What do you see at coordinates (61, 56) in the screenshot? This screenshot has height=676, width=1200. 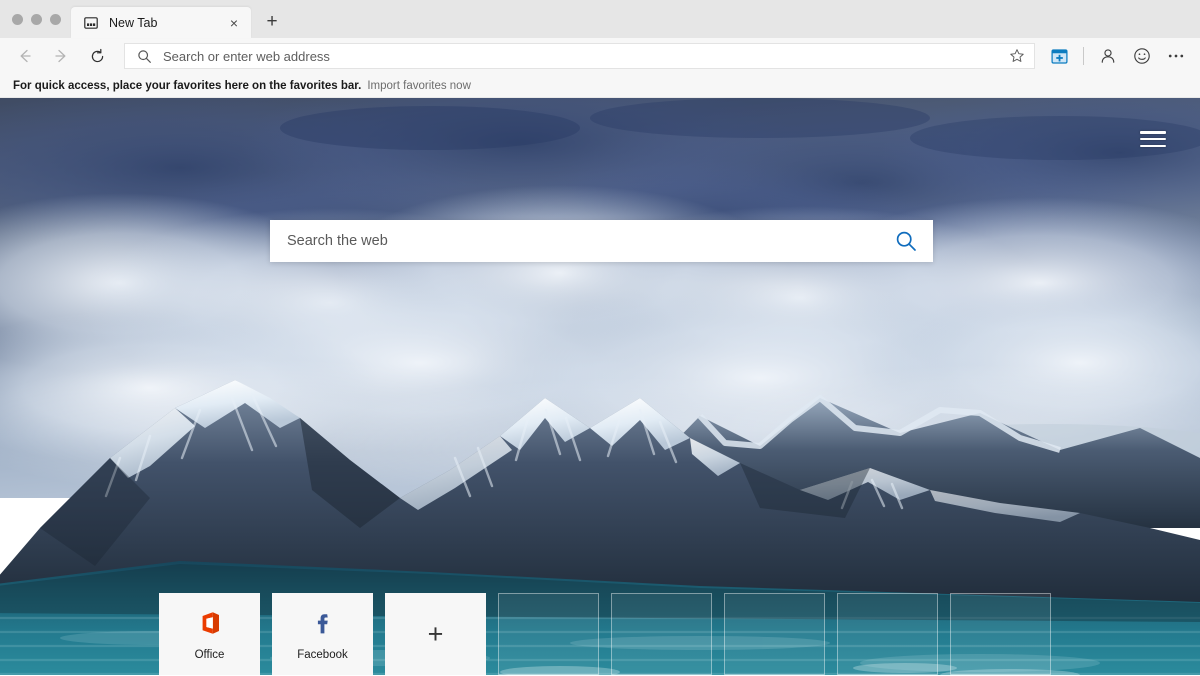 I see `forward-button` at bounding box center [61, 56].